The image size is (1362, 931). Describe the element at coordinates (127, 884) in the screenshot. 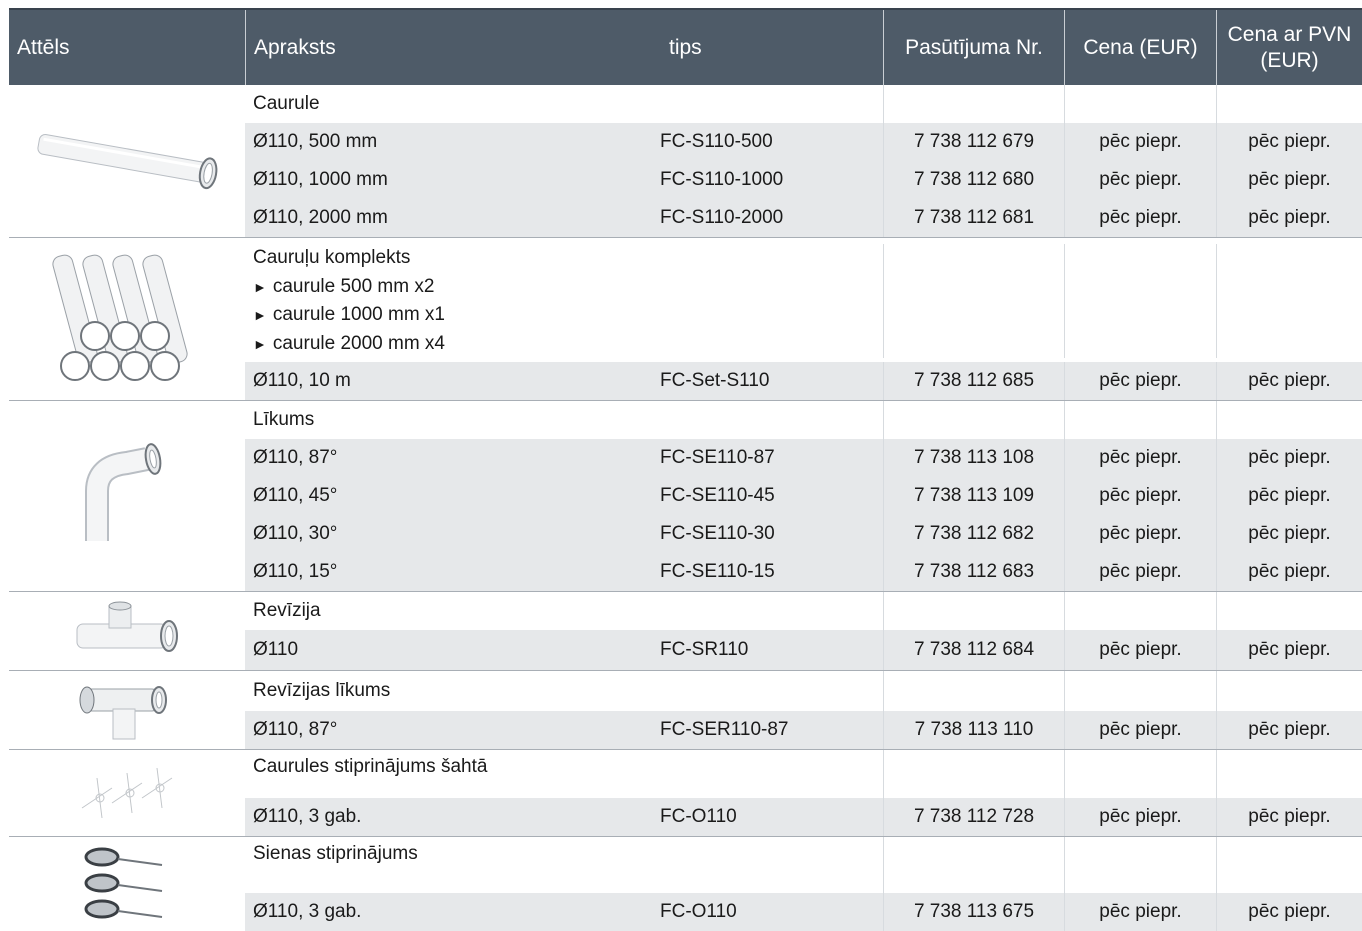

I see `wall-bracket-image` at that location.